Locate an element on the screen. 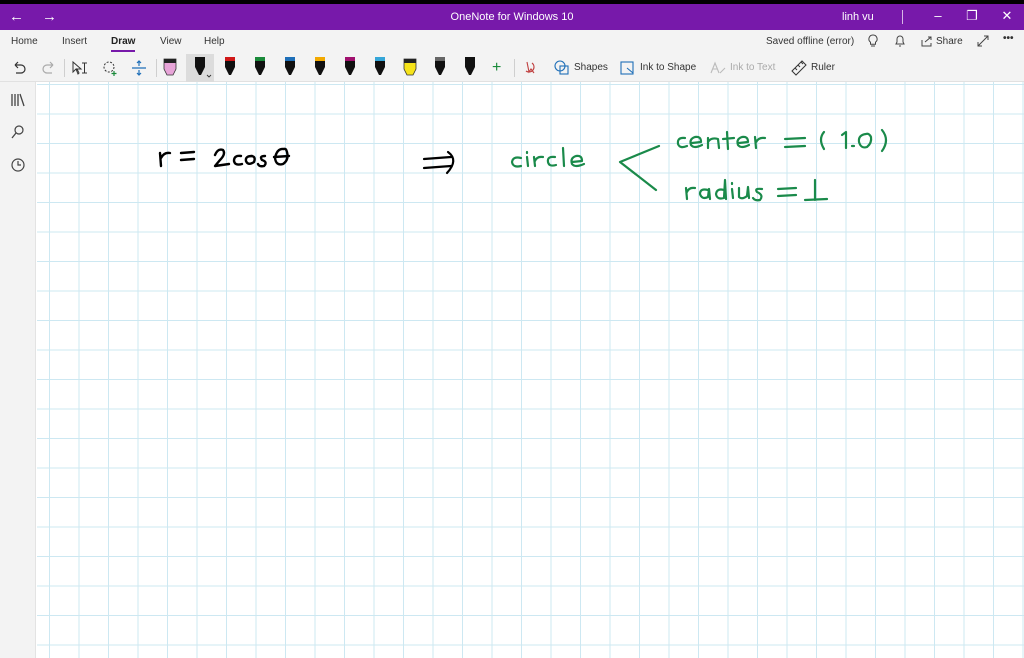  handwritten-ink is located at coordinates (523, 165).